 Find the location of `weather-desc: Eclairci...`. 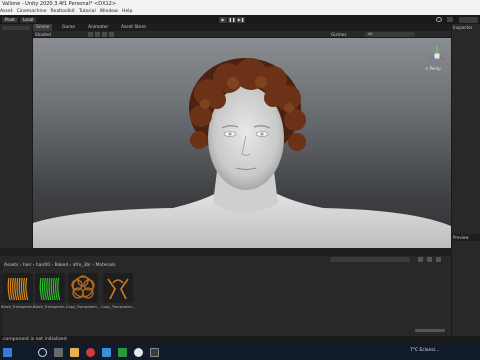

weather-desc: Eclairci... is located at coordinates (429, 350).